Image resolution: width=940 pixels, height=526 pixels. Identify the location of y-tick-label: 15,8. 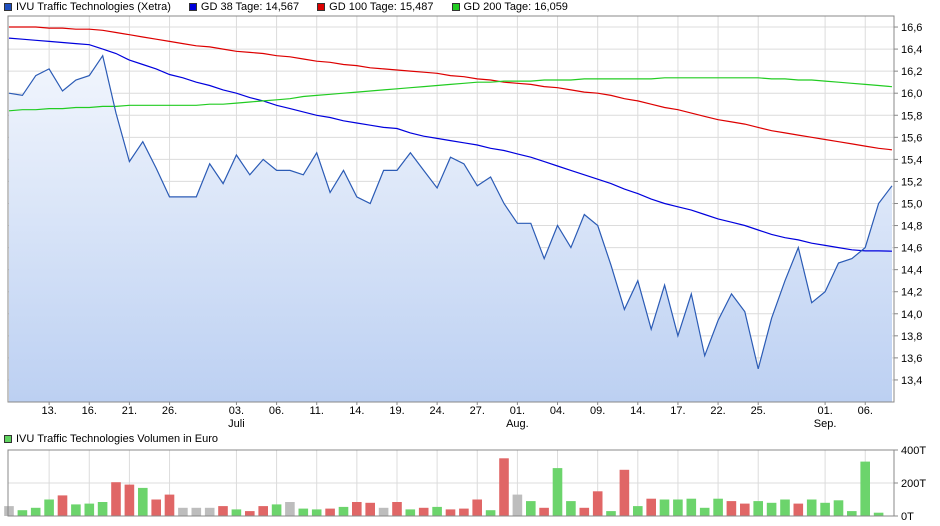
(911, 116).